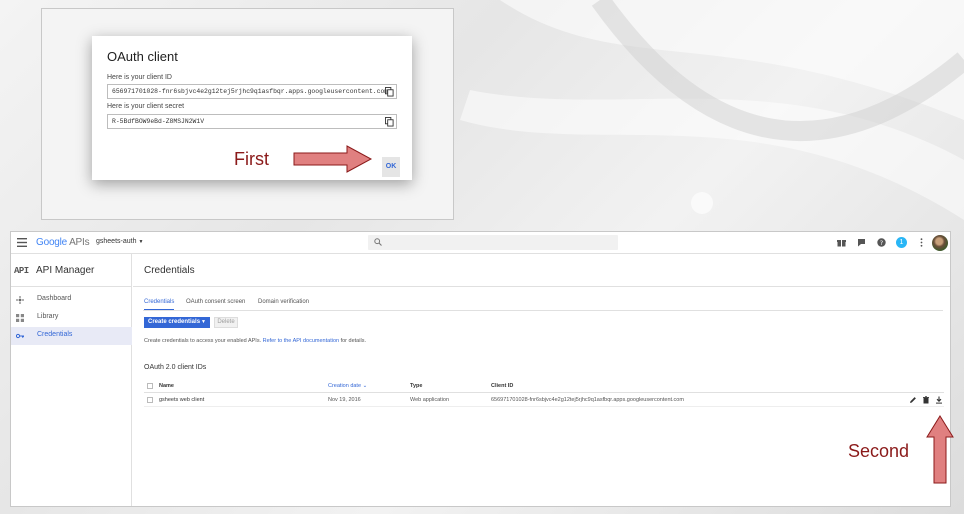  What do you see at coordinates (139, 77) in the screenshot?
I see `client-id-label: Here is your client ID` at bounding box center [139, 77].